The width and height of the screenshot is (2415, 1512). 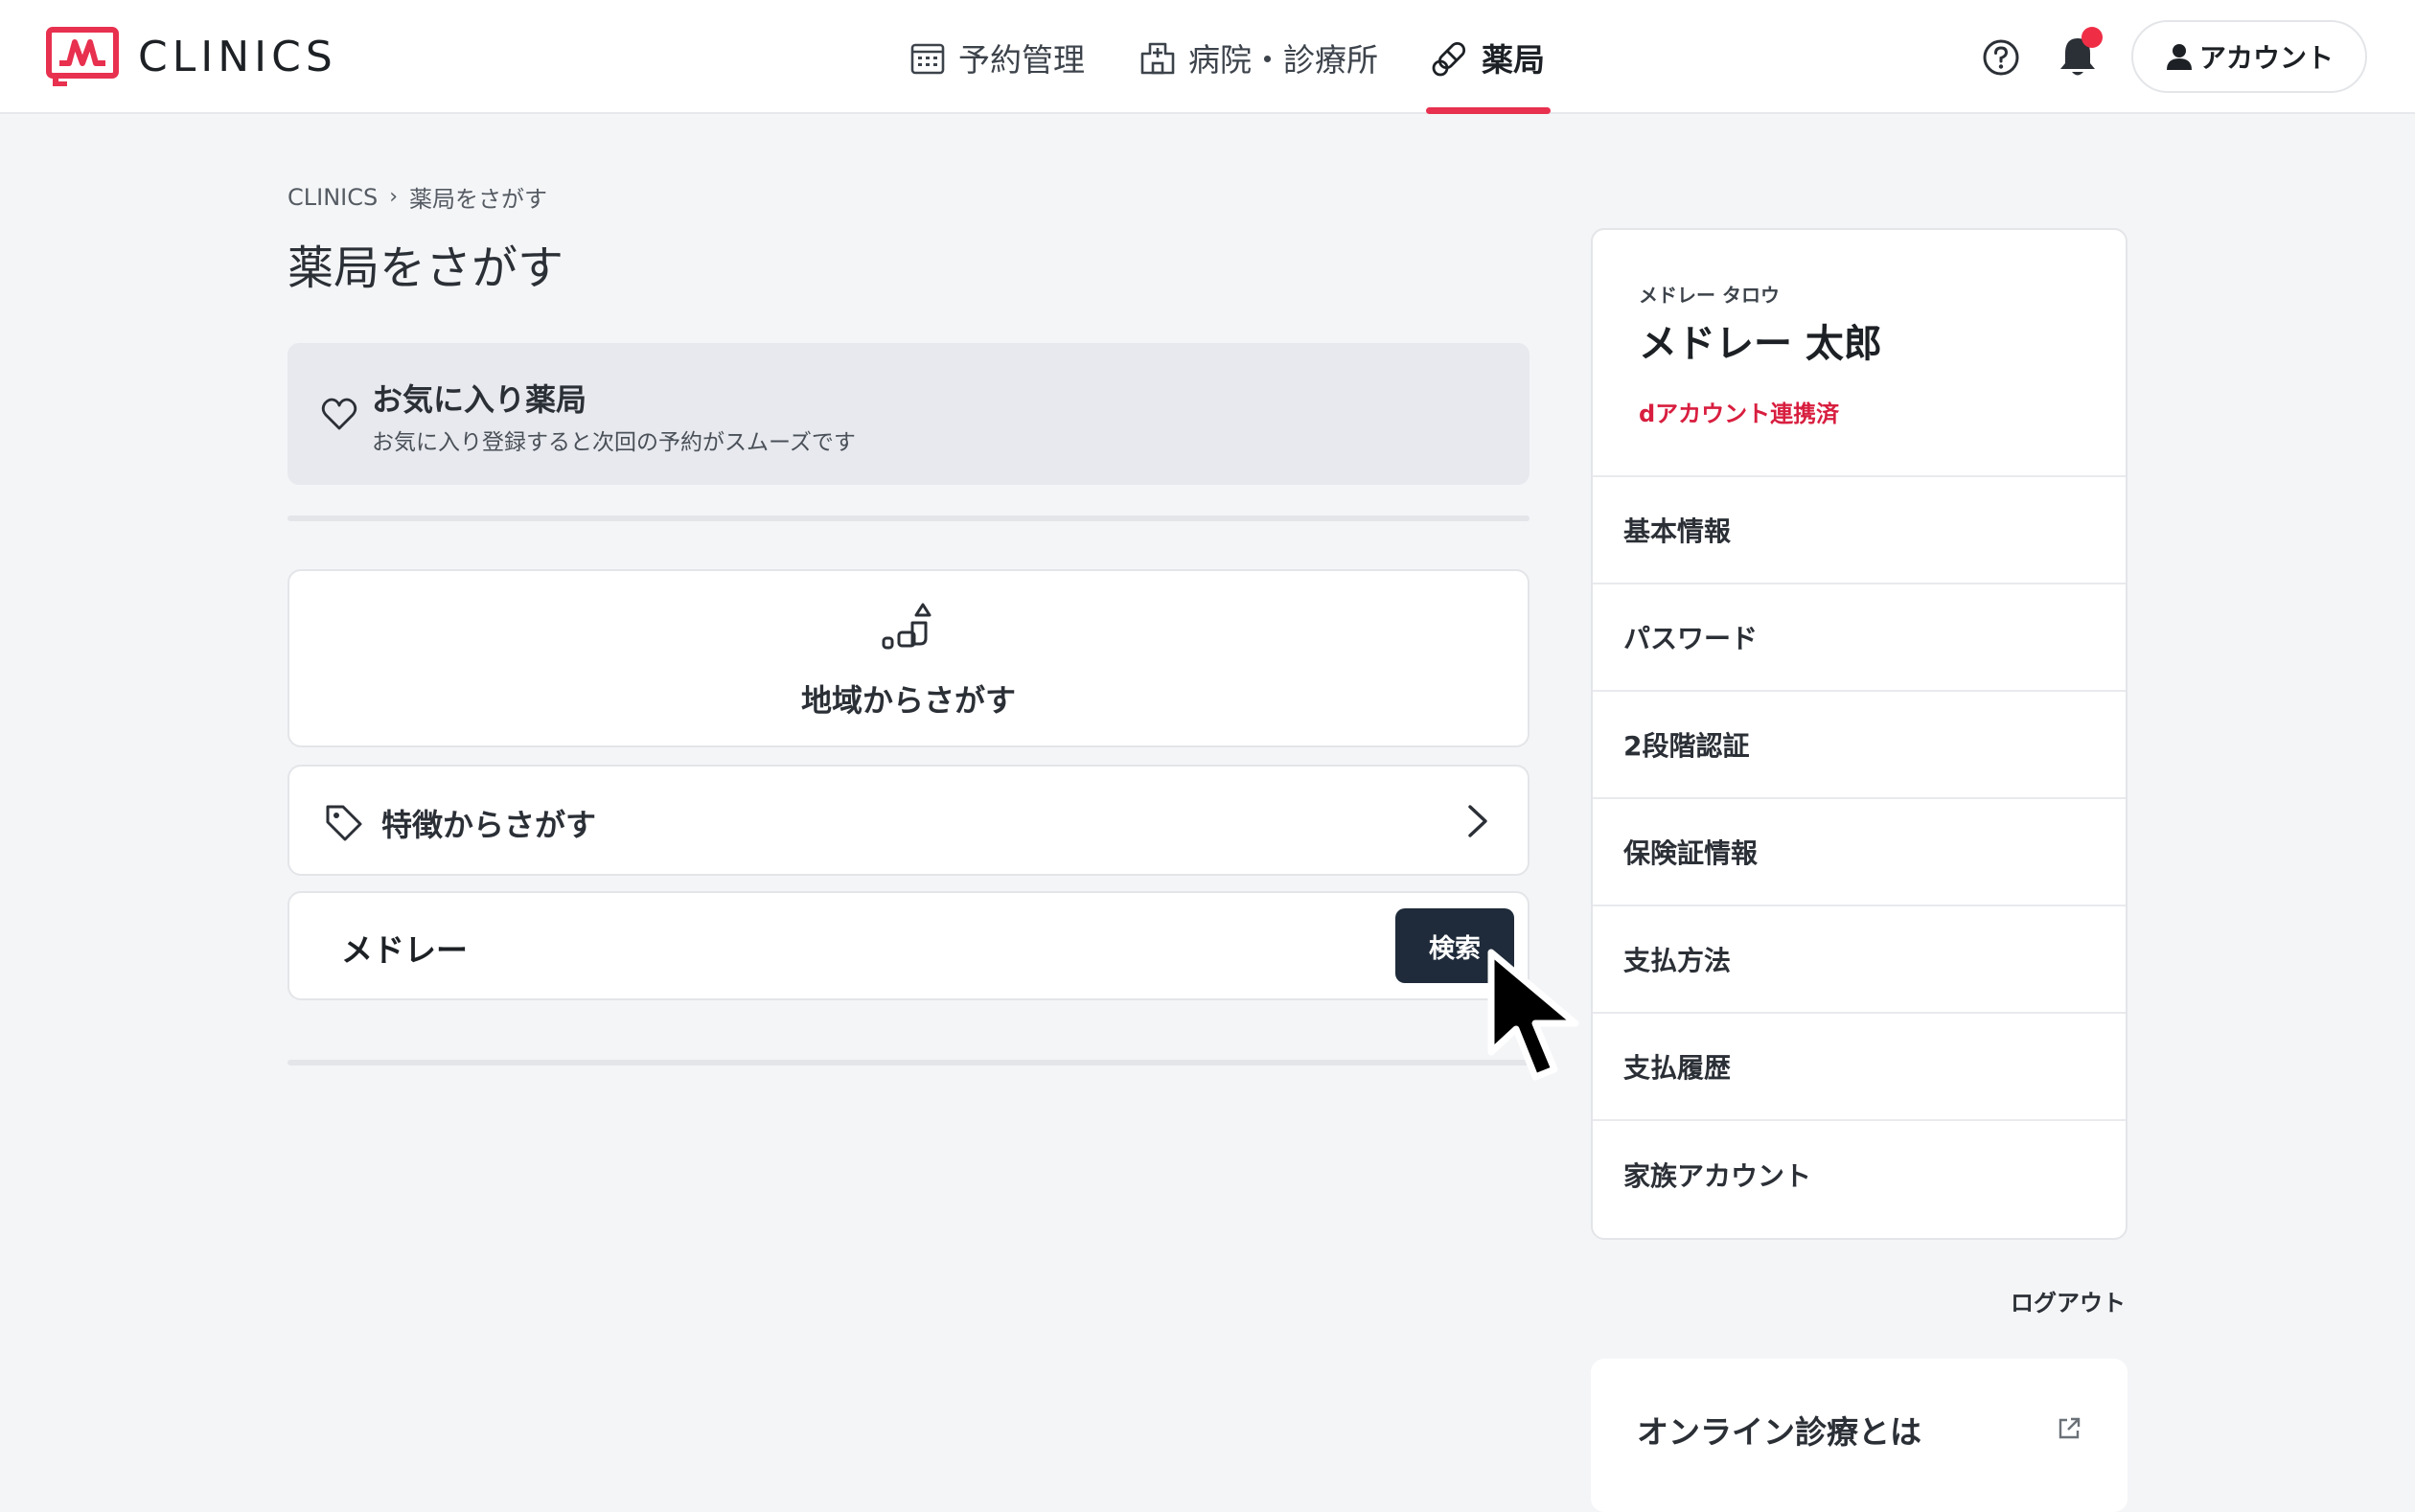 I want to click on nav-hospitals: 病院・診療所, so click(x=1258, y=57).